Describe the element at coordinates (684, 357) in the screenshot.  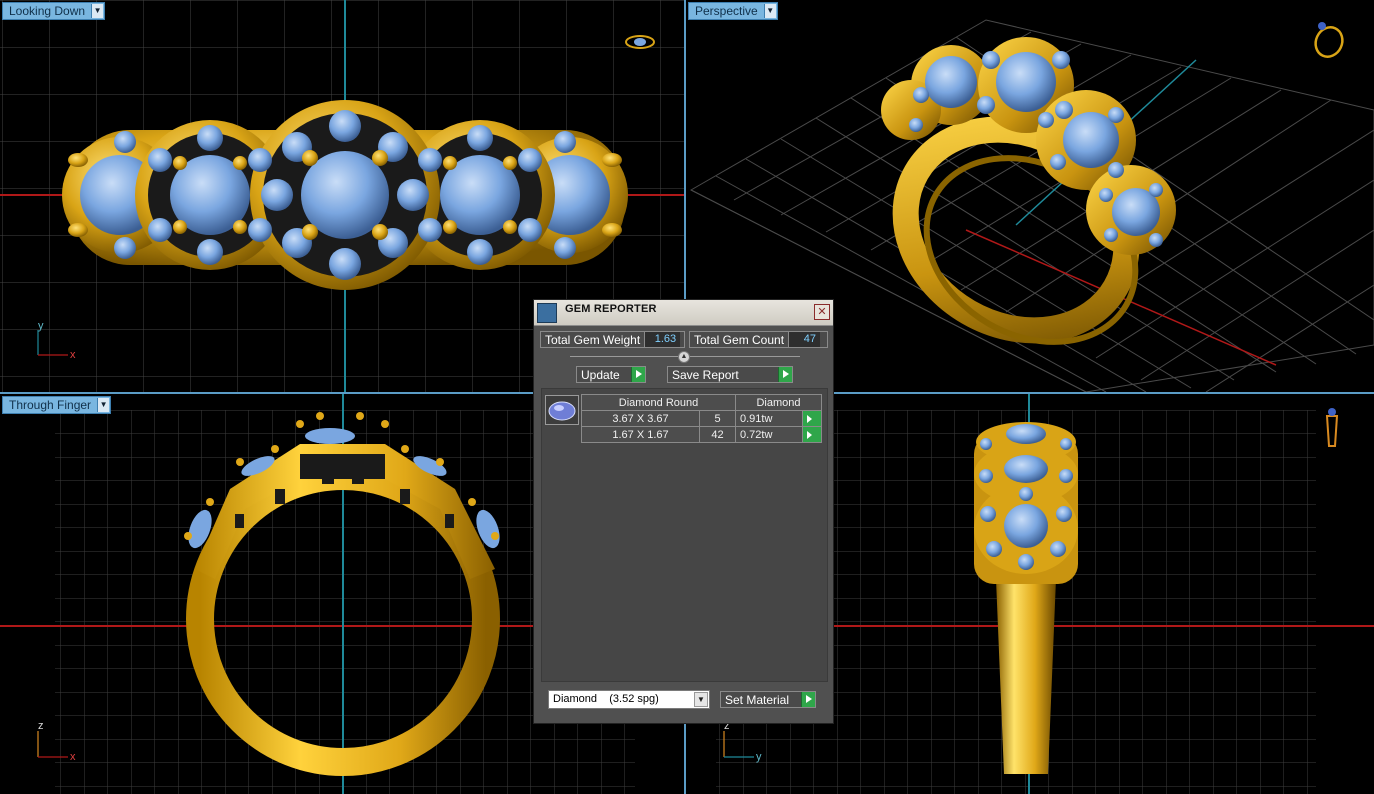
I see `collapse-icon: ▲` at that location.